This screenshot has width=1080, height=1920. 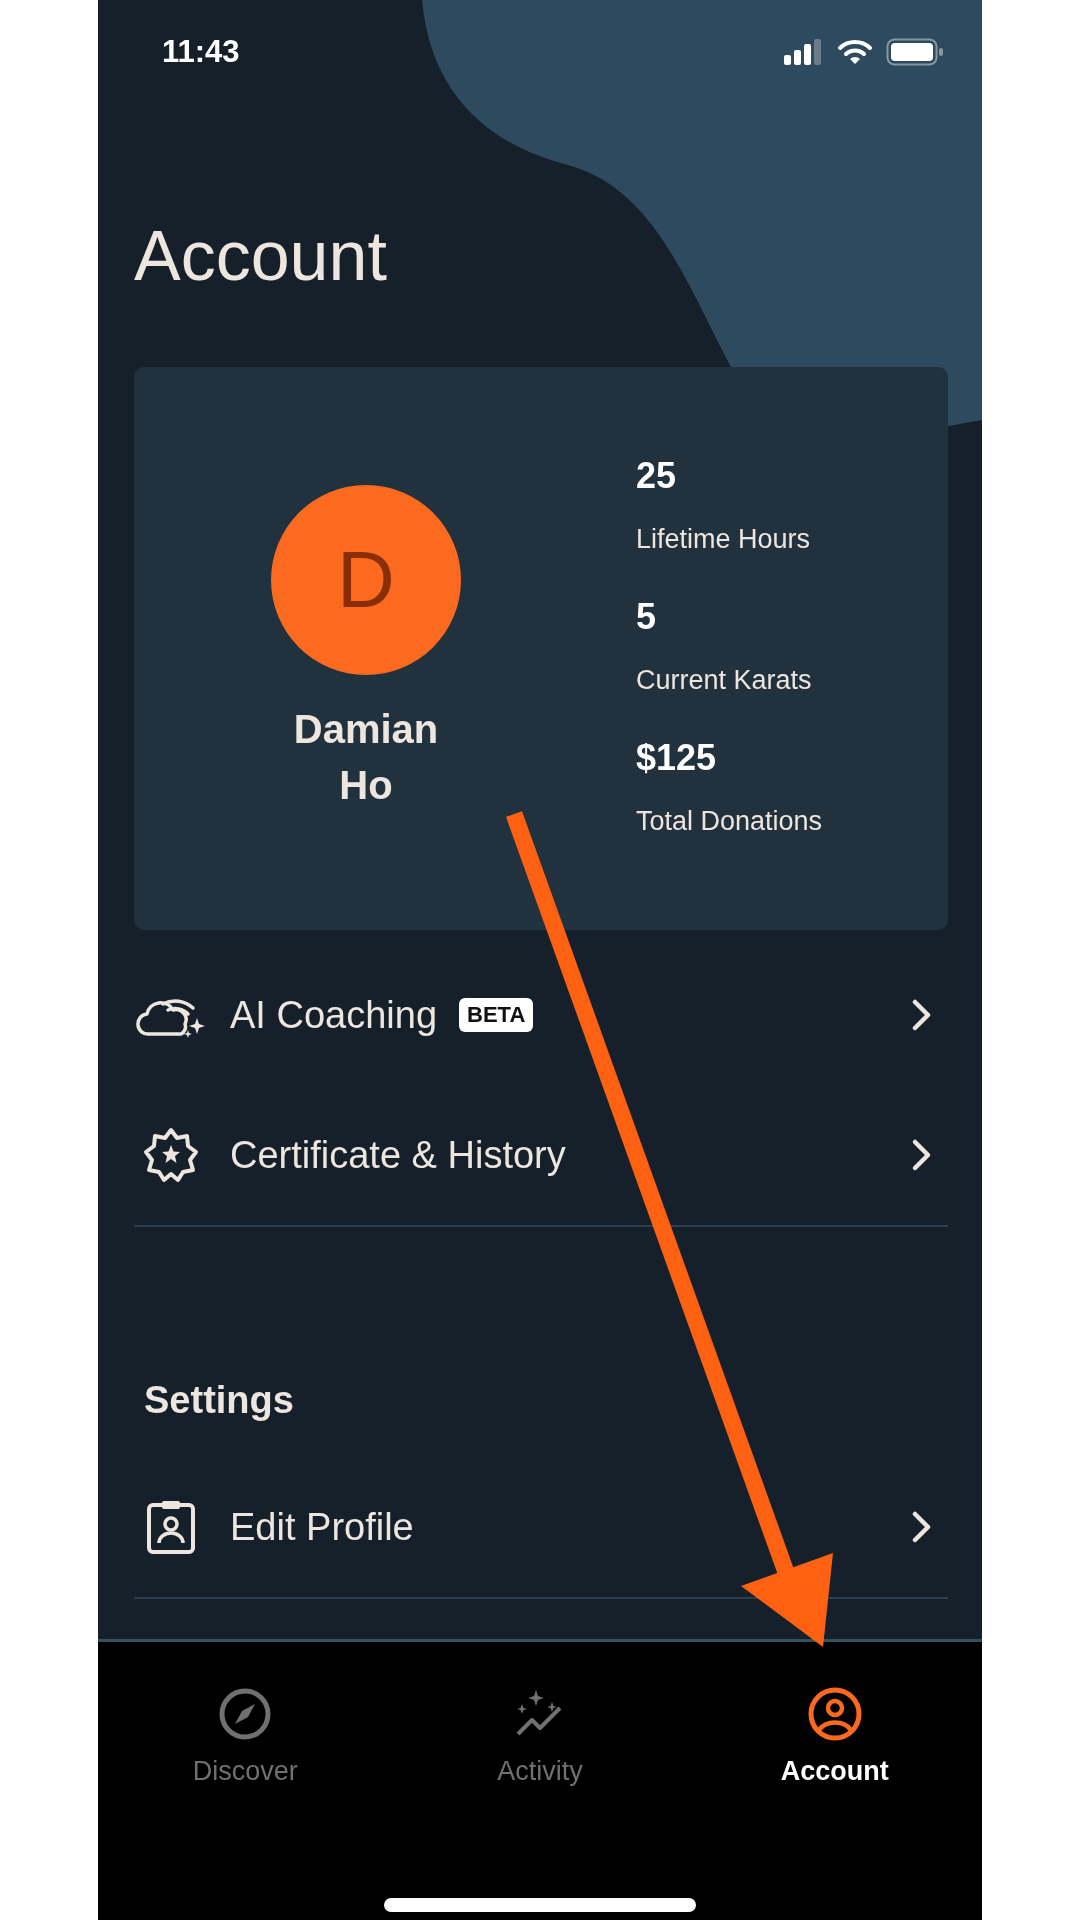 I want to click on page-title: Account, so click(x=261, y=256).